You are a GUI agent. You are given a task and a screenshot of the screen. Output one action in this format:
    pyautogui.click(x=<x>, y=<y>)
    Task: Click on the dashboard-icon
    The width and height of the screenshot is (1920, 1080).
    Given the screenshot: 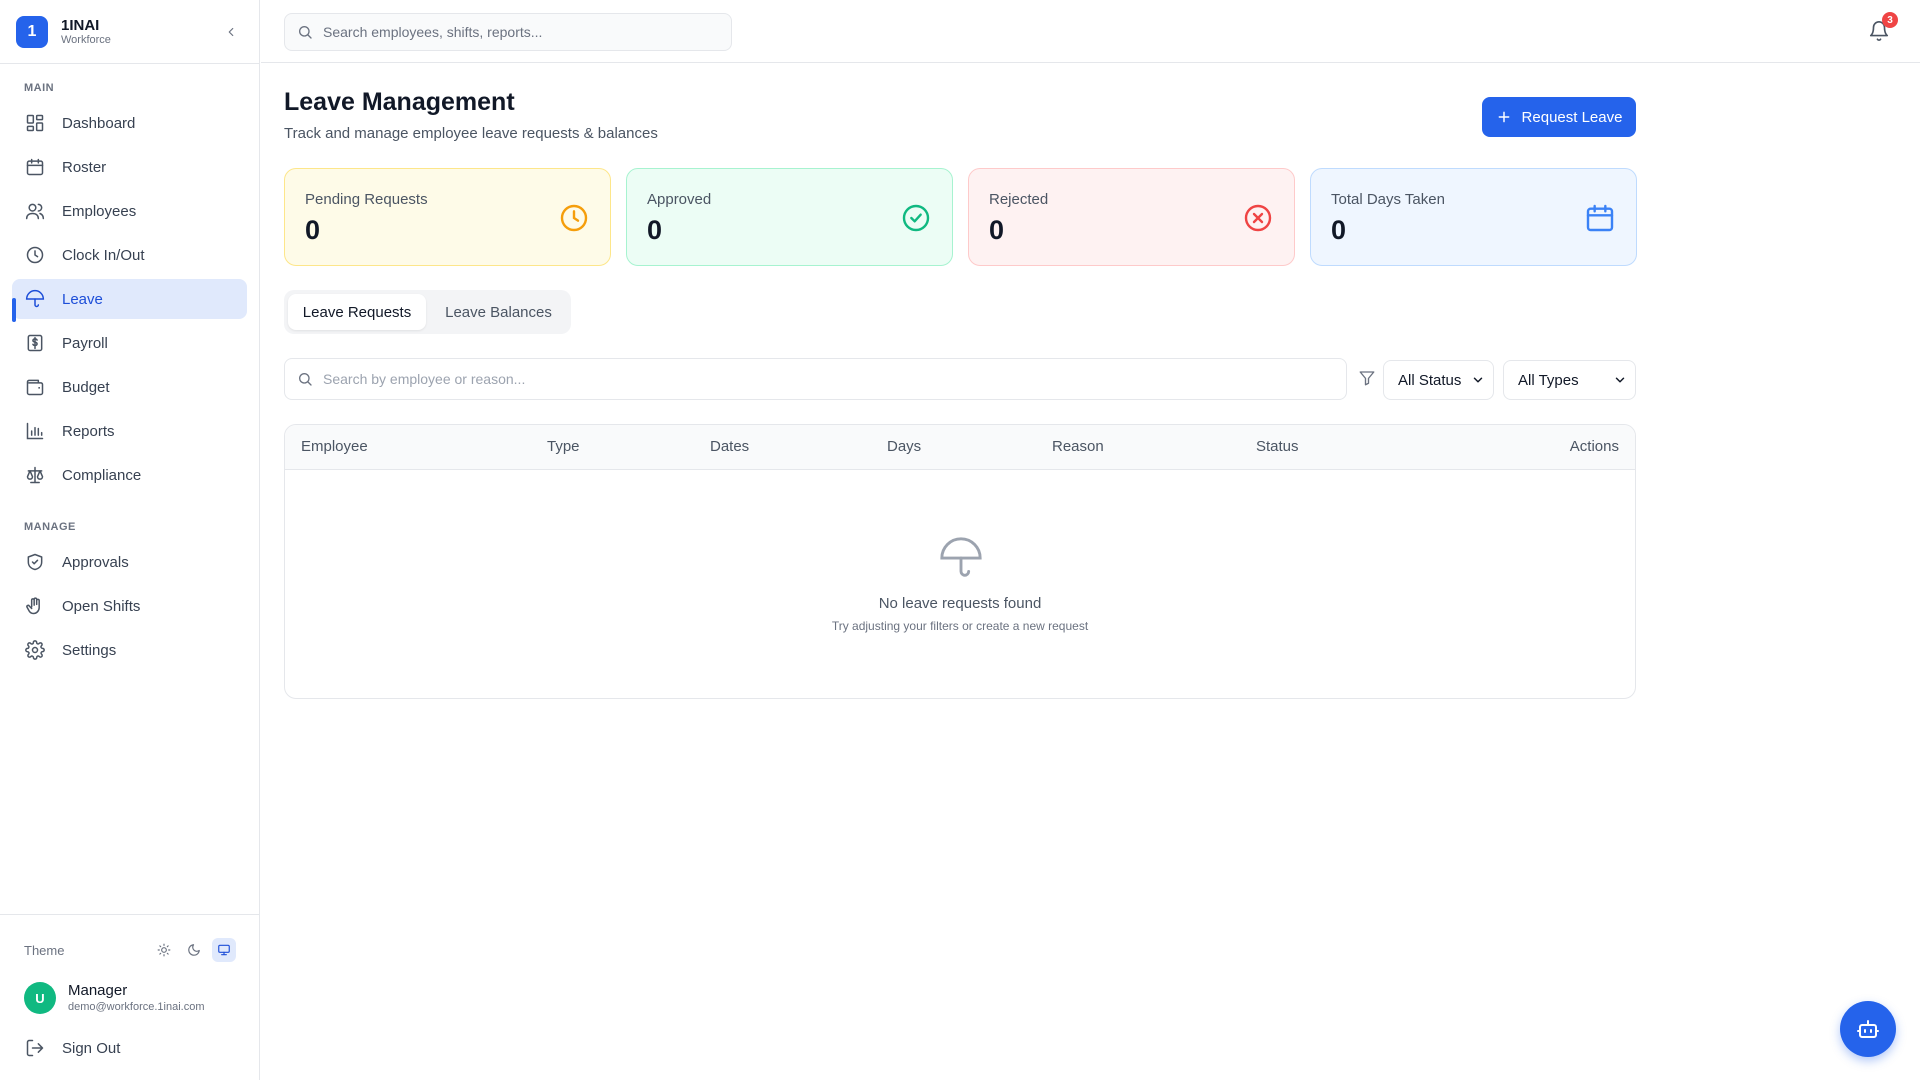 What is the action you would take?
    pyautogui.click(x=35, y=123)
    